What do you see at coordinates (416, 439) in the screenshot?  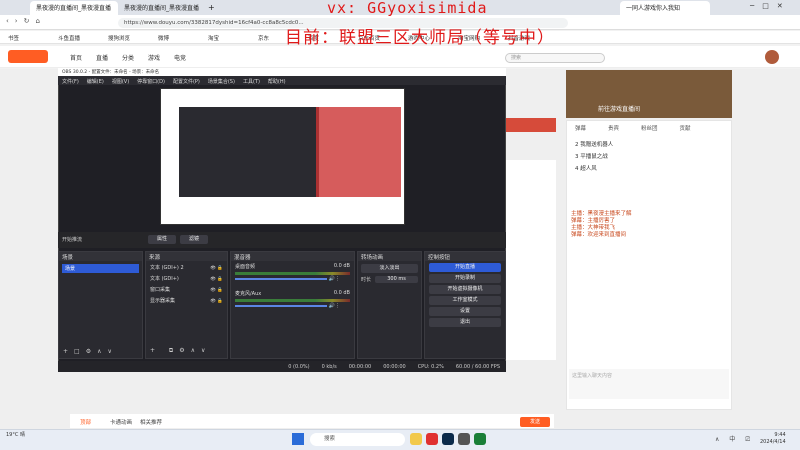 I see `file-explorer-icon` at bounding box center [416, 439].